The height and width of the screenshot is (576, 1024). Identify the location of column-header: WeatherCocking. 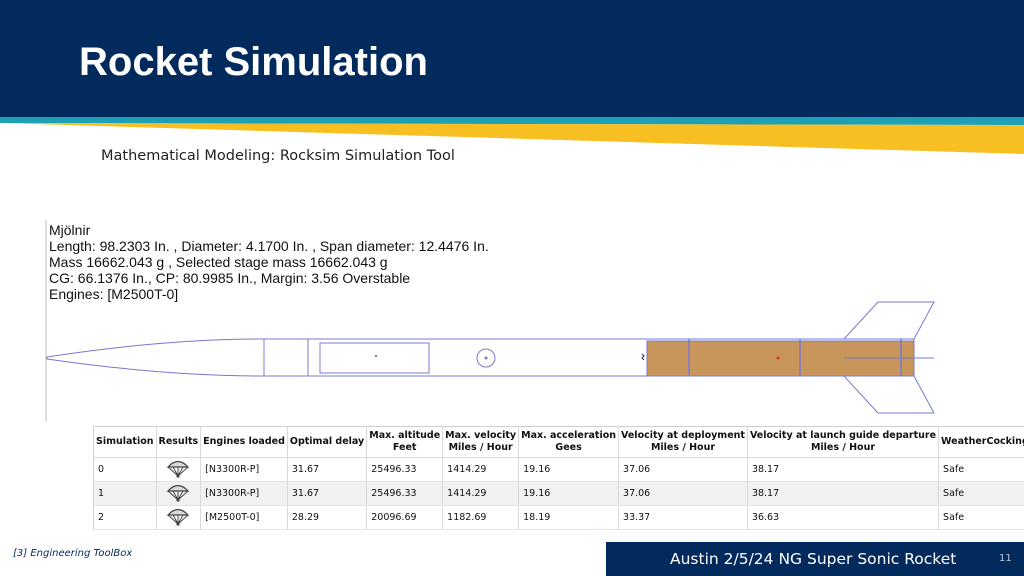
(981, 442).